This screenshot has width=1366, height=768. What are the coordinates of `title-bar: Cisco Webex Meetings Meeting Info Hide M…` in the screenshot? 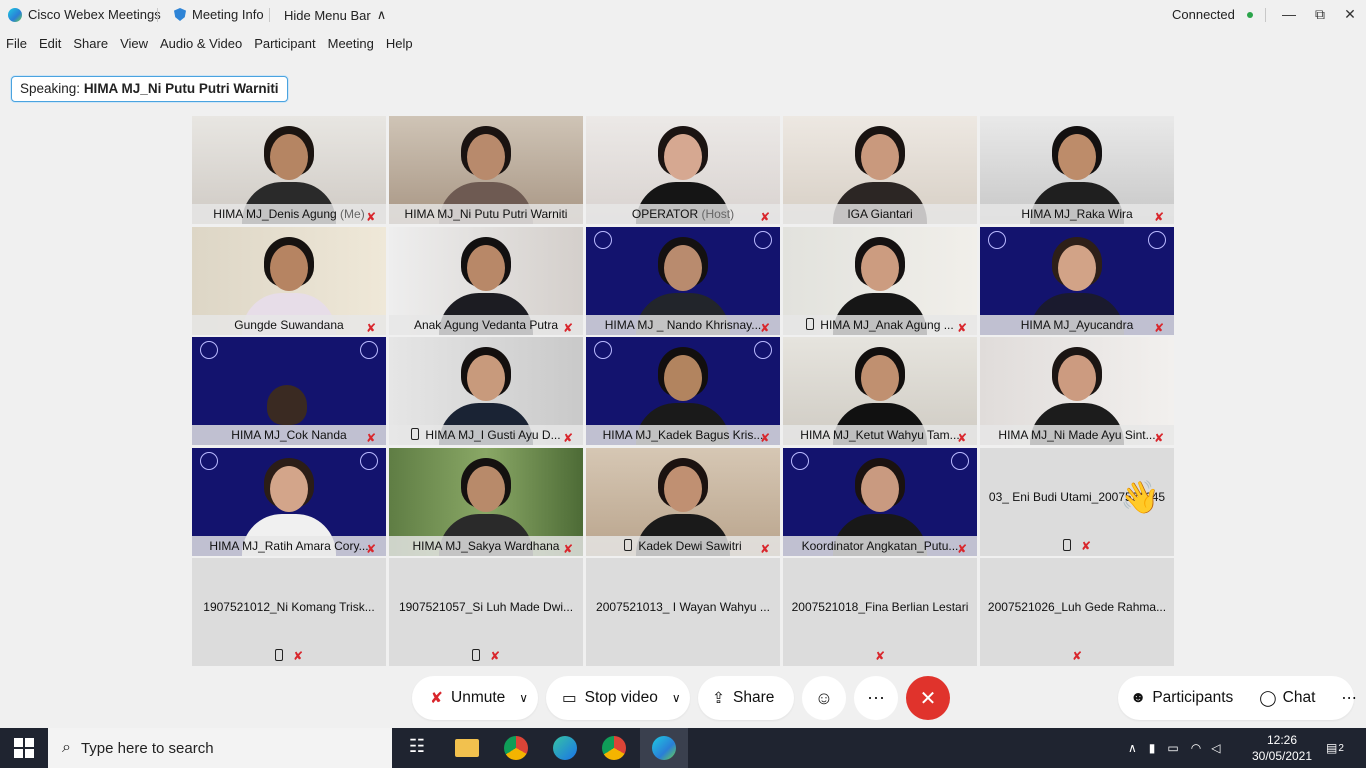 It's located at (683, 15).